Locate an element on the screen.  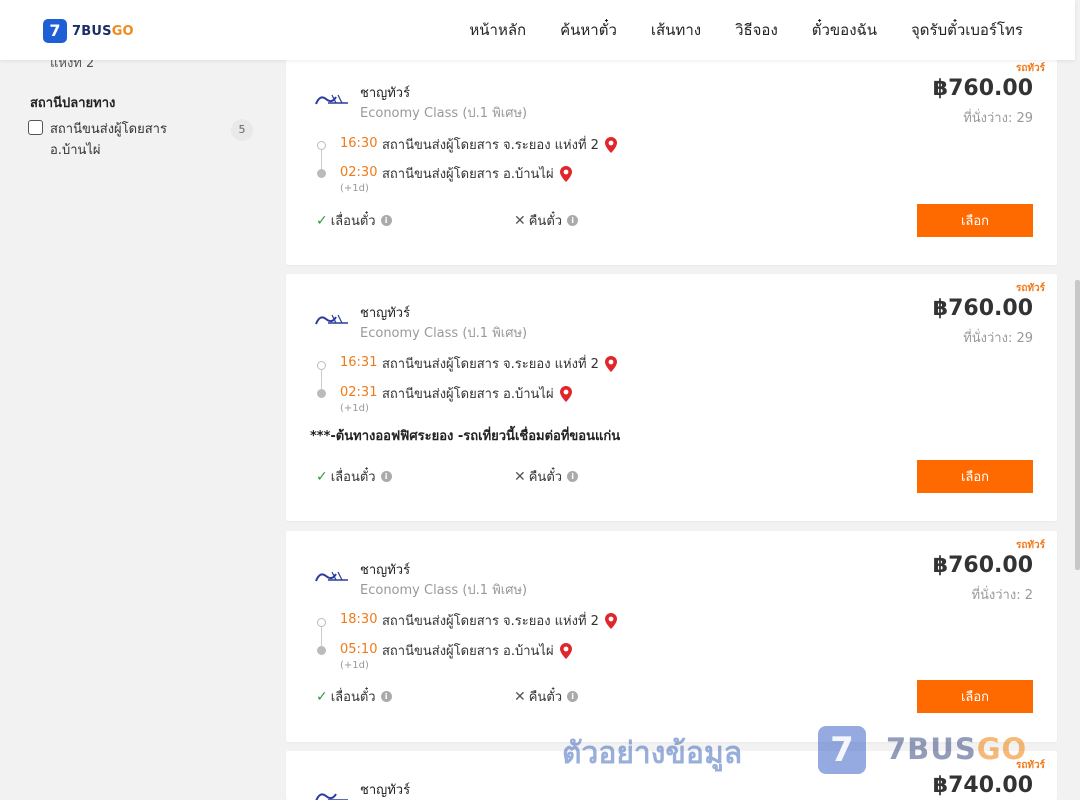
destination-option-label: สถานีขนส่งผู้โดยสาร อ.บ้านไผ่ is located at coordinates (120, 140).